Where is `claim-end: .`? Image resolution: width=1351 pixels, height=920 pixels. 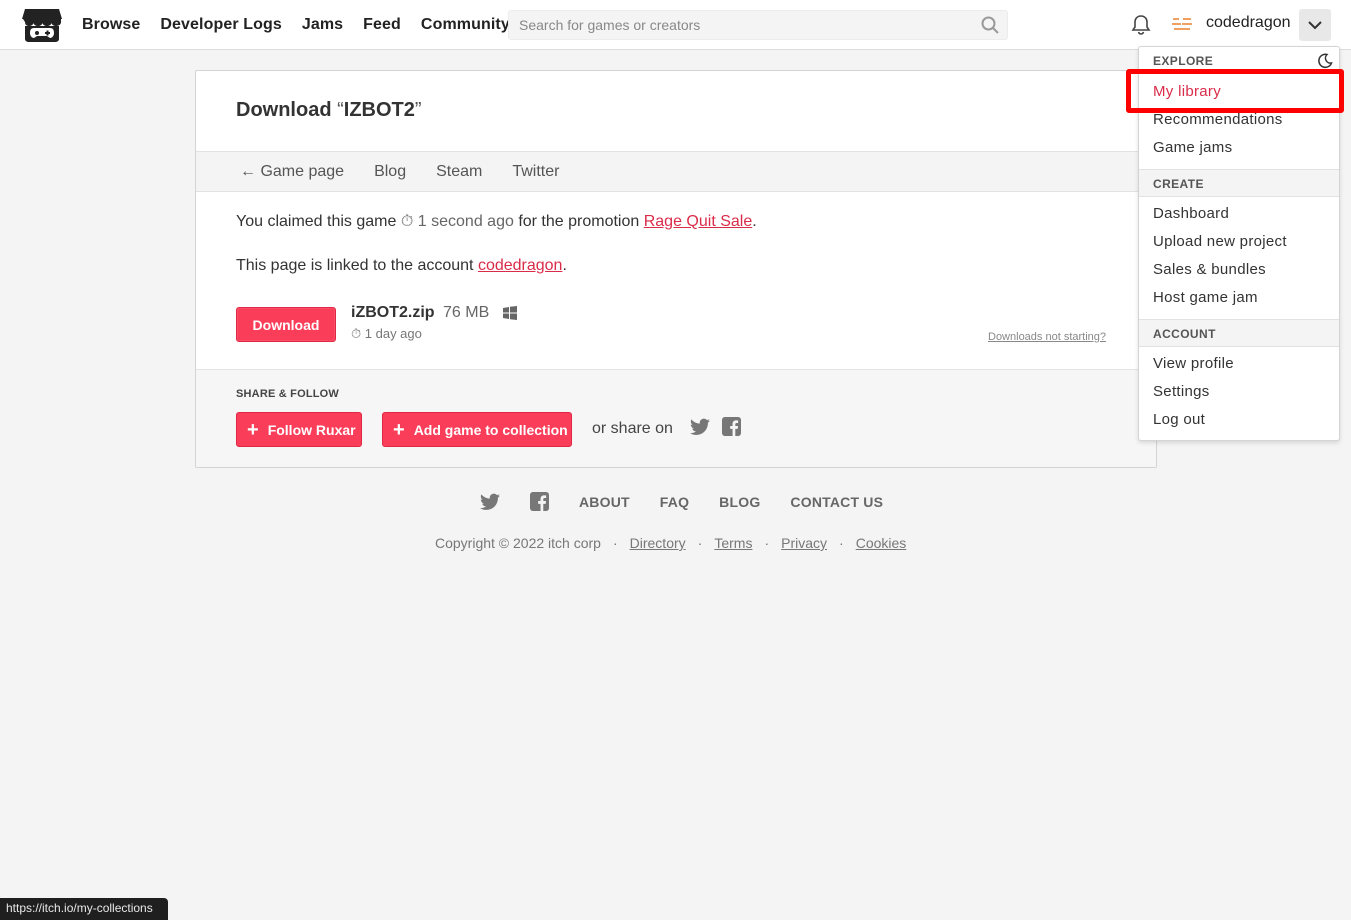 claim-end: . is located at coordinates (754, 221).